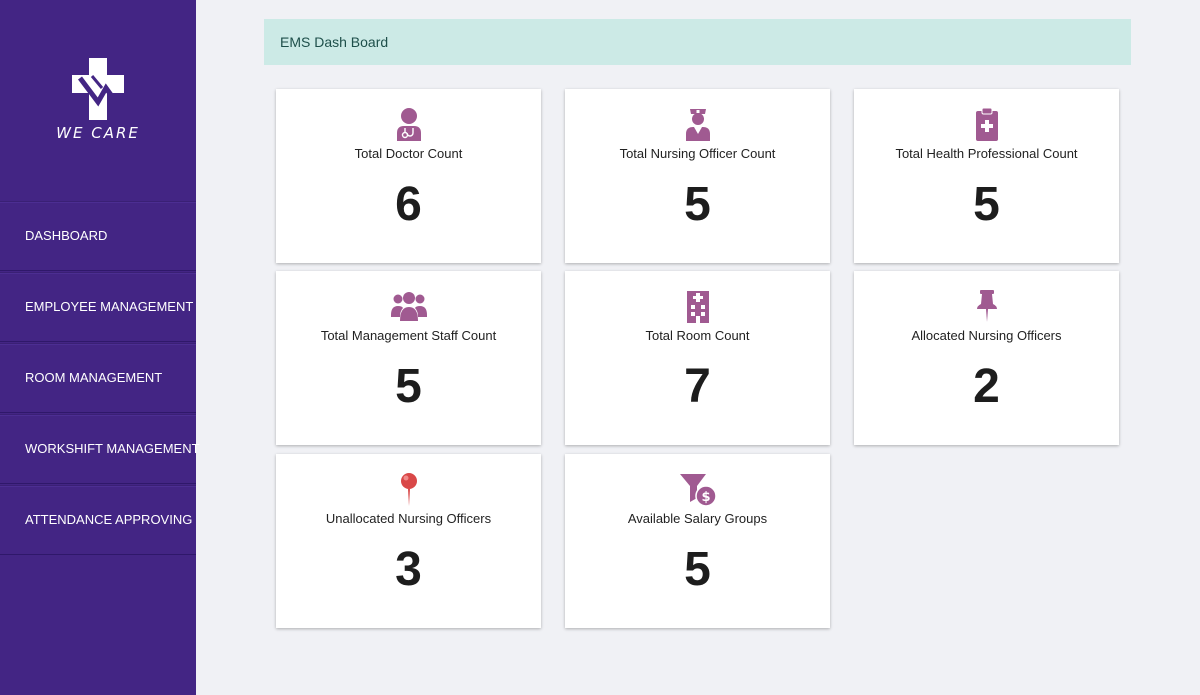  Describe the element at coordinates (98, 236) in the screenshot. I see `sidebar-item-dashboard: DASHBOARD` at that location.